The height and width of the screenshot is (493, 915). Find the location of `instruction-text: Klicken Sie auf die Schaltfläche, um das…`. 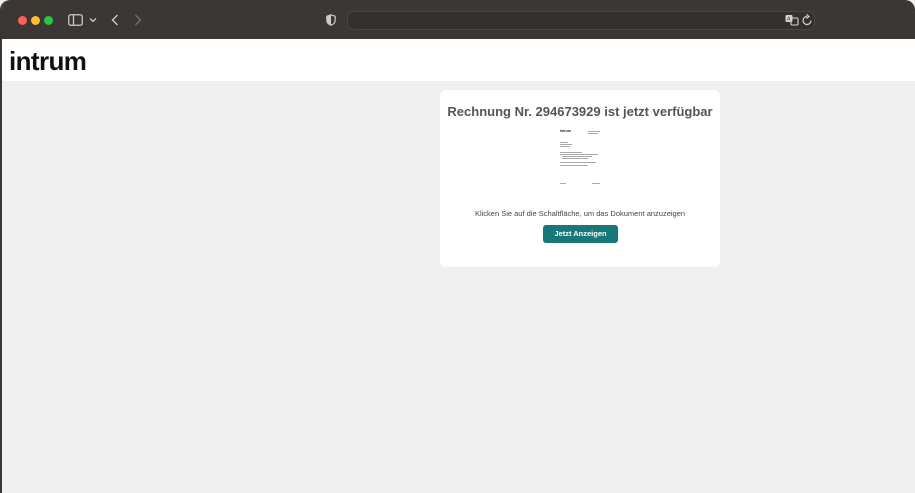

instruction-text: Klicken Sie auf die Schaltfläche, um das… is located at coordinates (580, 213).